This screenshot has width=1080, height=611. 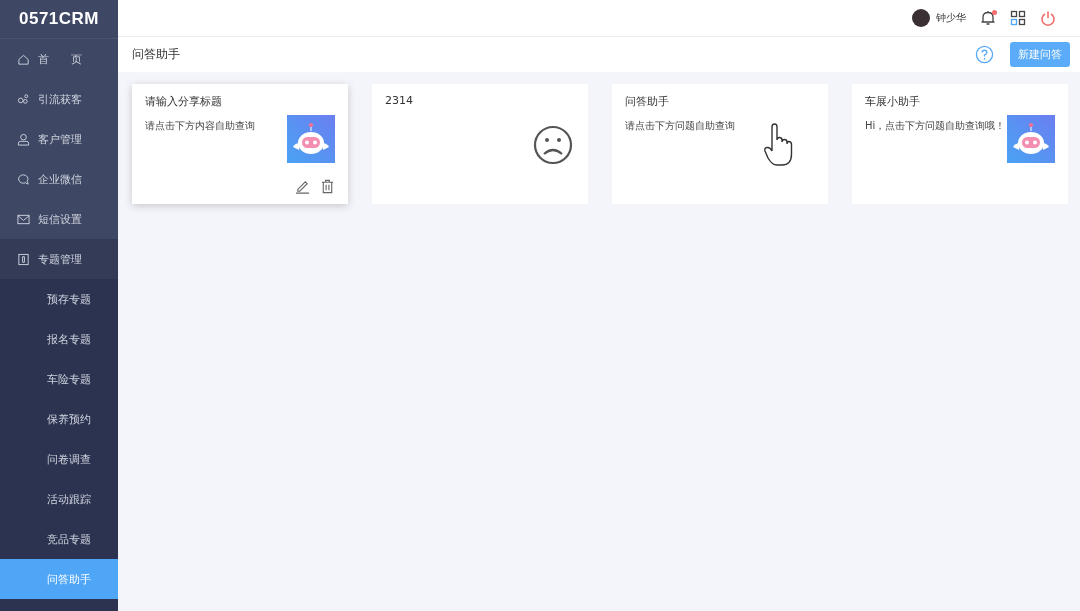 I want to click on sidebar-item: 客户管理, so click(x=59, y=139).